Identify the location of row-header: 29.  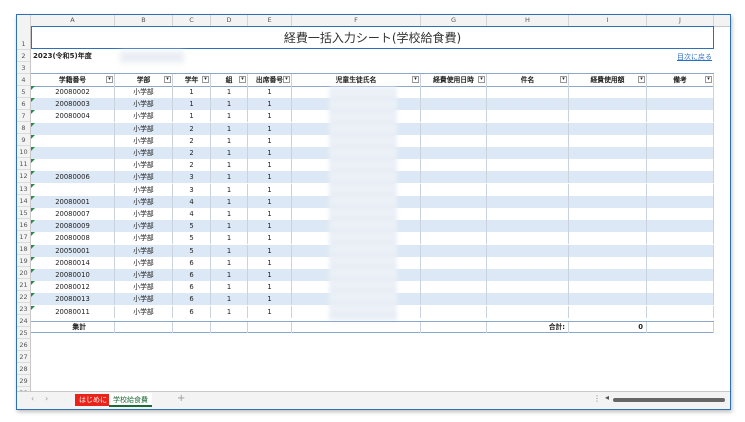
(23, 381).